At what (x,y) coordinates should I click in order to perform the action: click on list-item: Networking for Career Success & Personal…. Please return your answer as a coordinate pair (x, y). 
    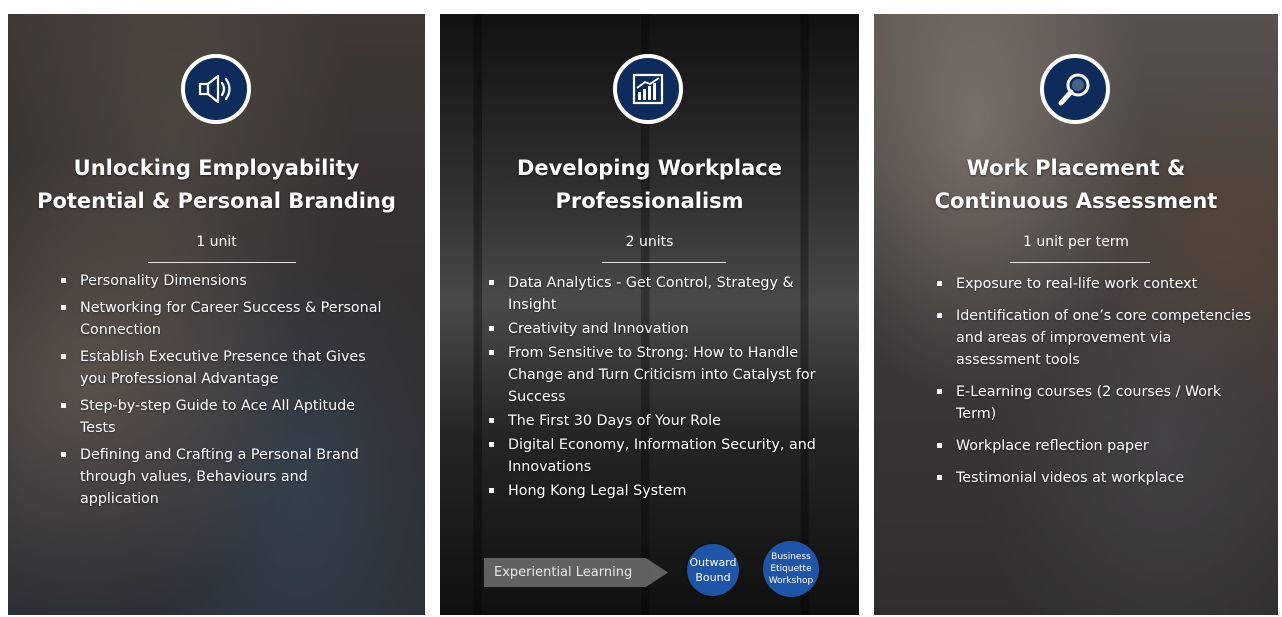
    Looking at the image, I should click on (223, 319).